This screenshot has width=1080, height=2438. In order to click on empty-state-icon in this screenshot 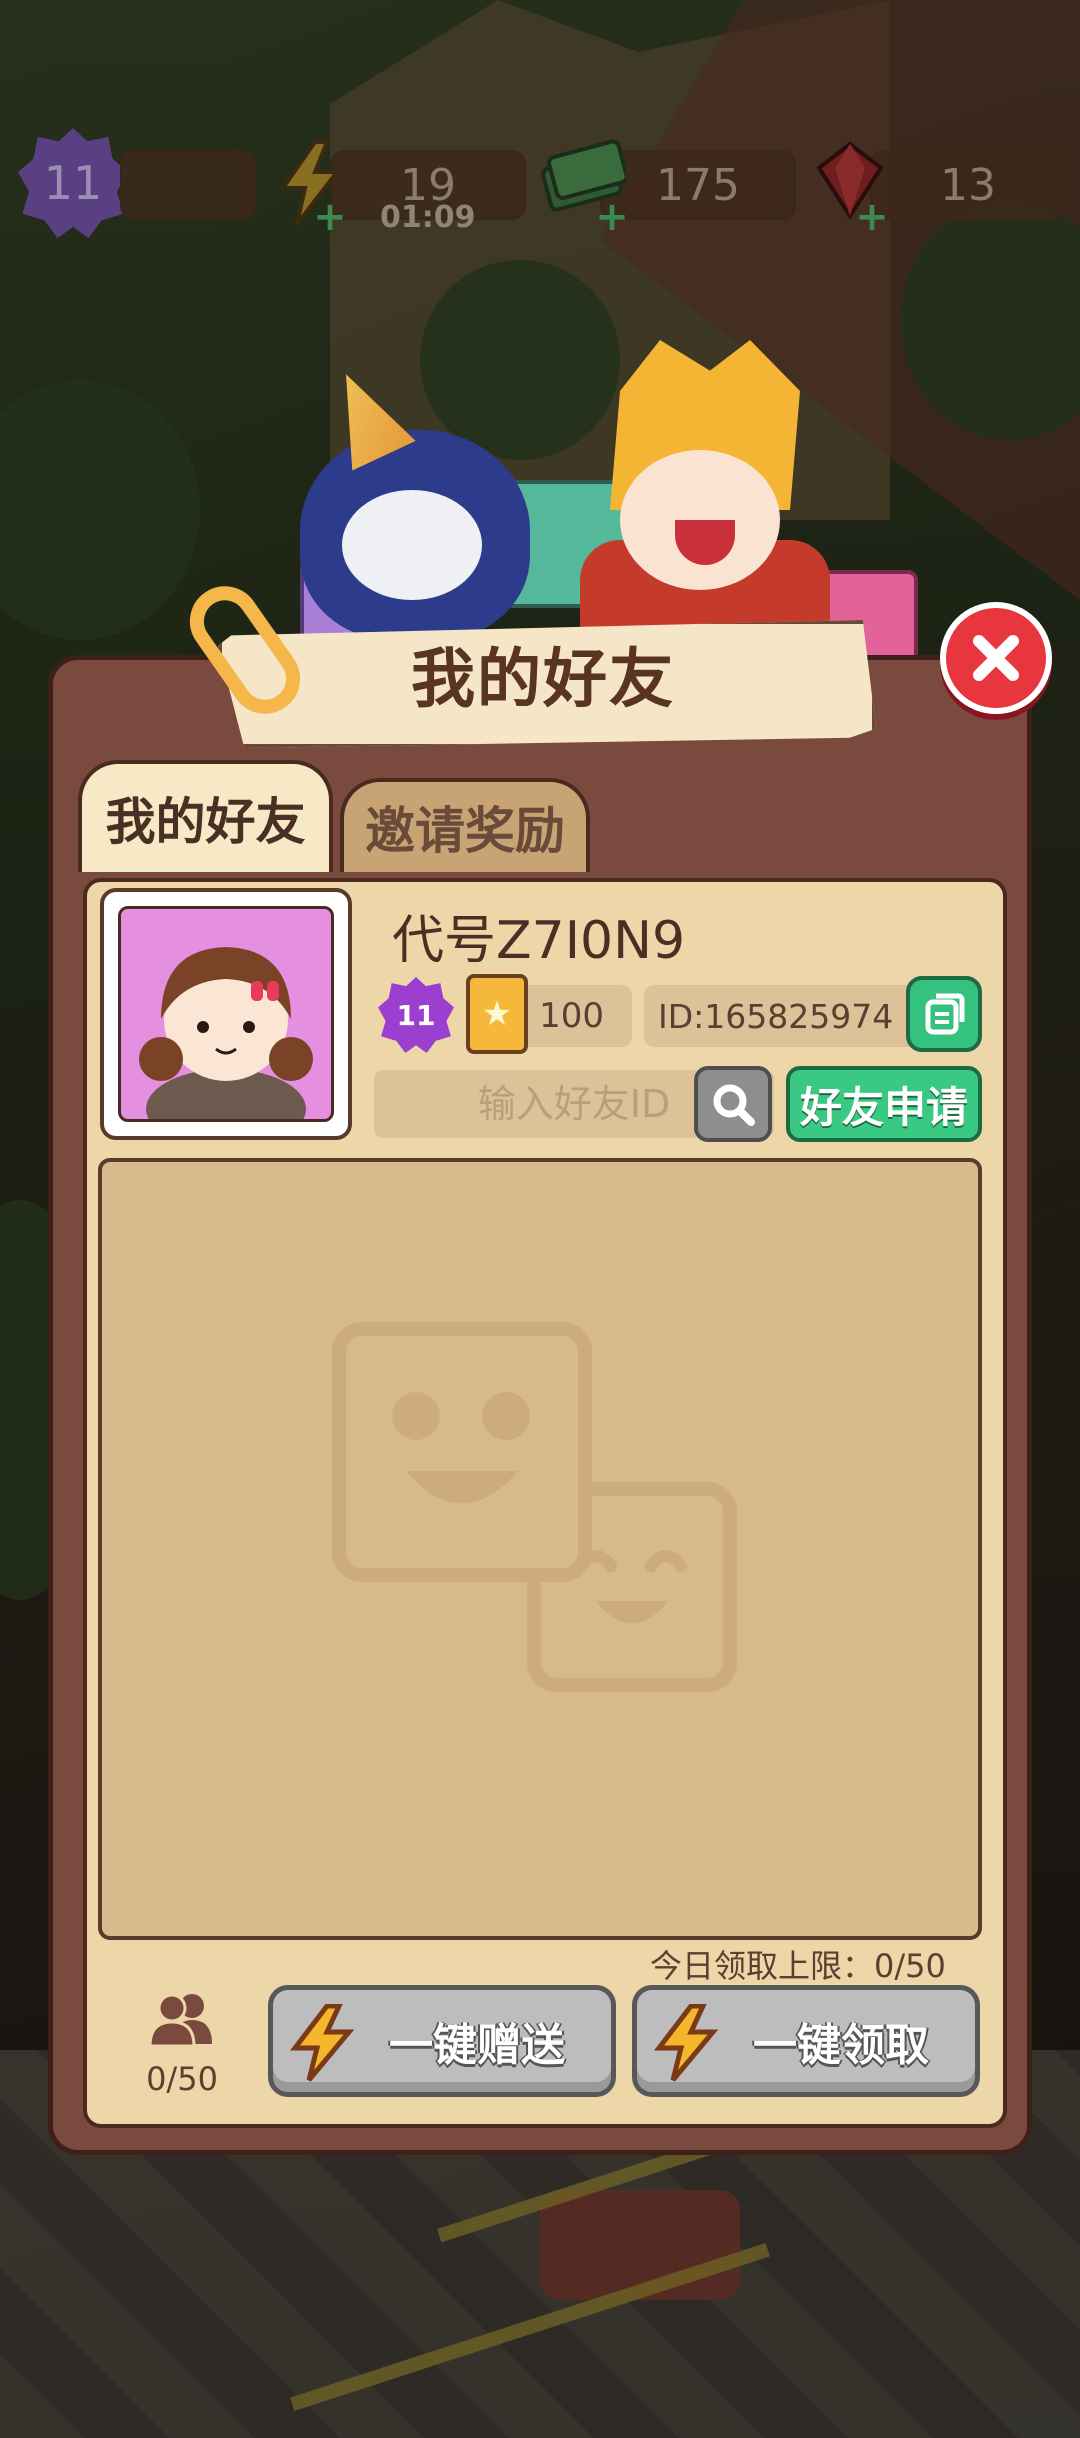, I will do `click(462, 1452)`.